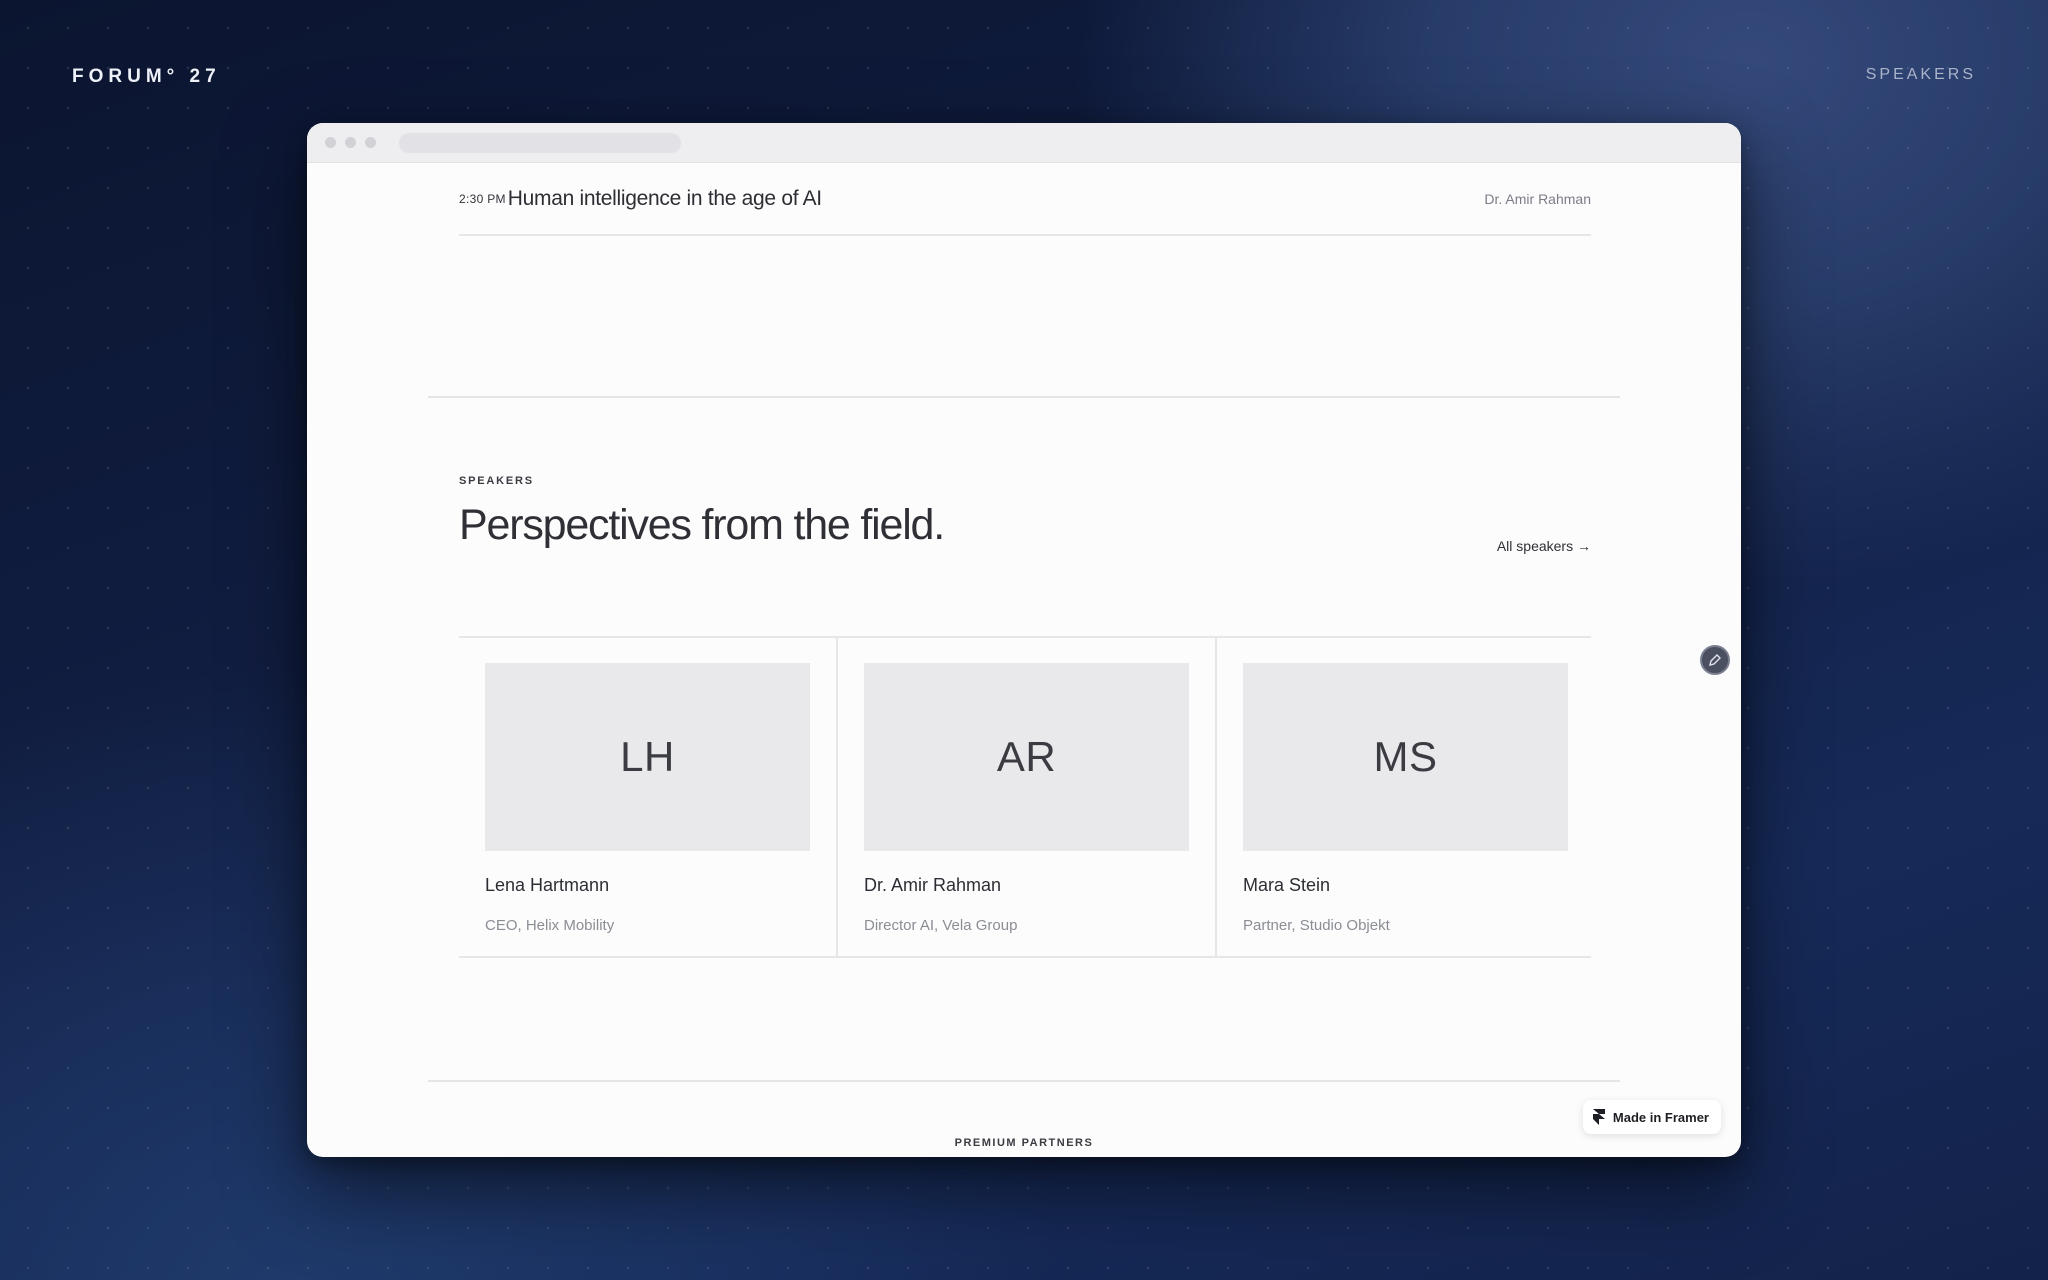 This screenshot has width=2048, height=1280. What do you see at coordinates (1405, 757) in the screenshot?
I see `speaker-photo-placeholder: MS` at bounding box center [1405, 757].